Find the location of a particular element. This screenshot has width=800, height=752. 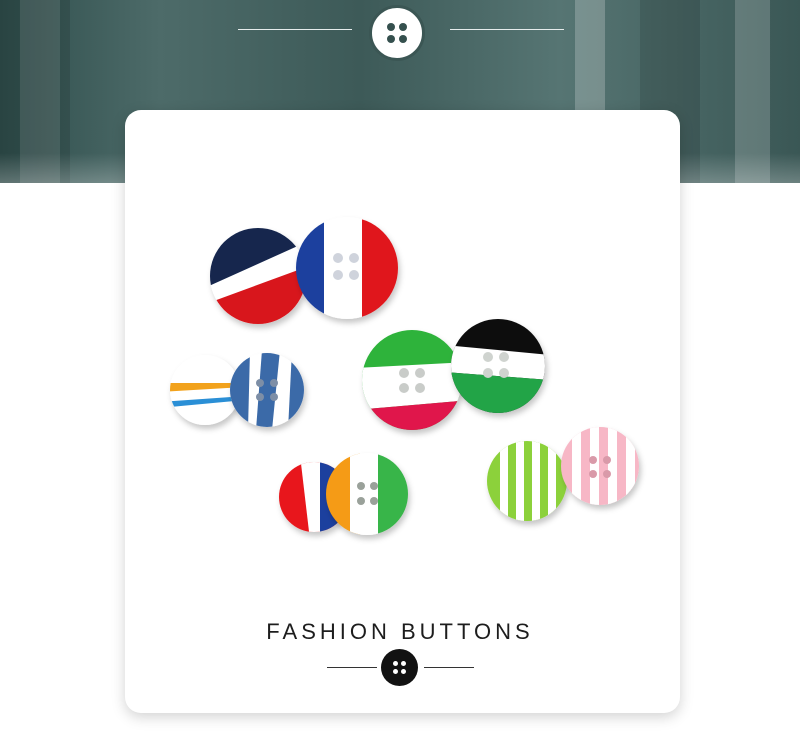

button-blue-white-stripe is located at coordinates (267, 390).